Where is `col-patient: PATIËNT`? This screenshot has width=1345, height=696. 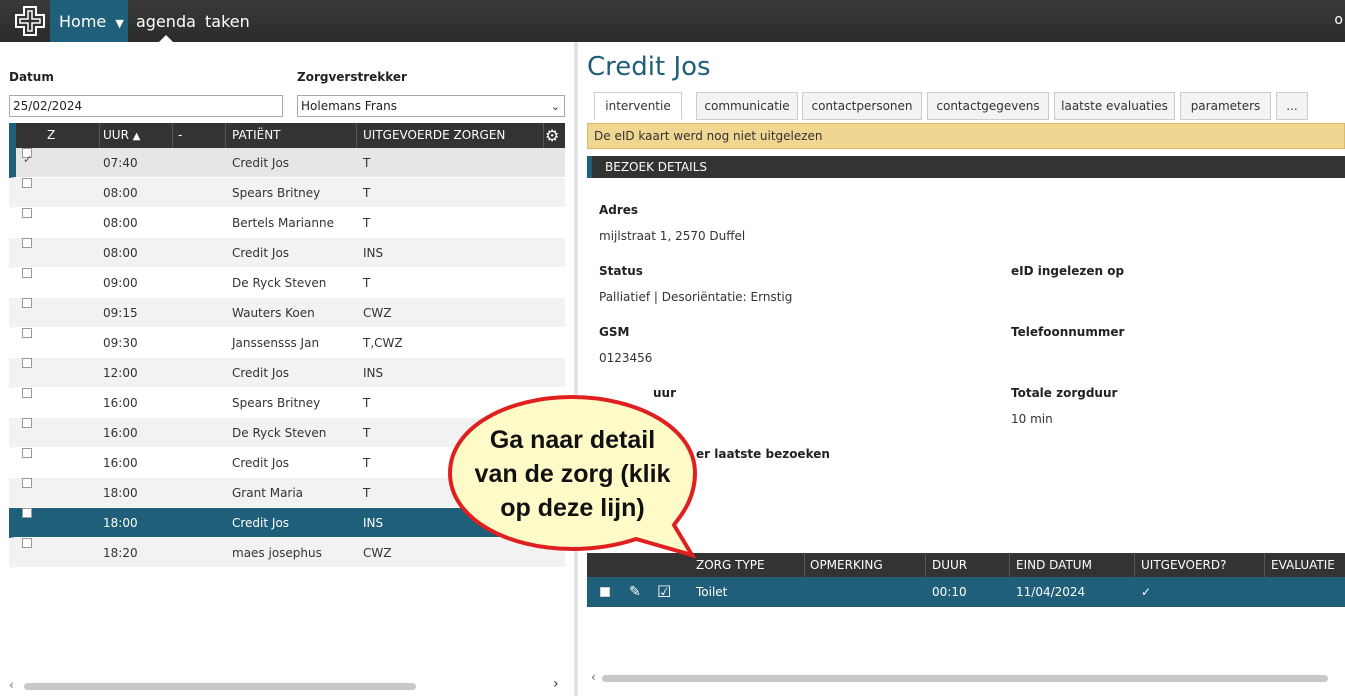 col-patient: PATIËNT is located at coordinates (256, 135).